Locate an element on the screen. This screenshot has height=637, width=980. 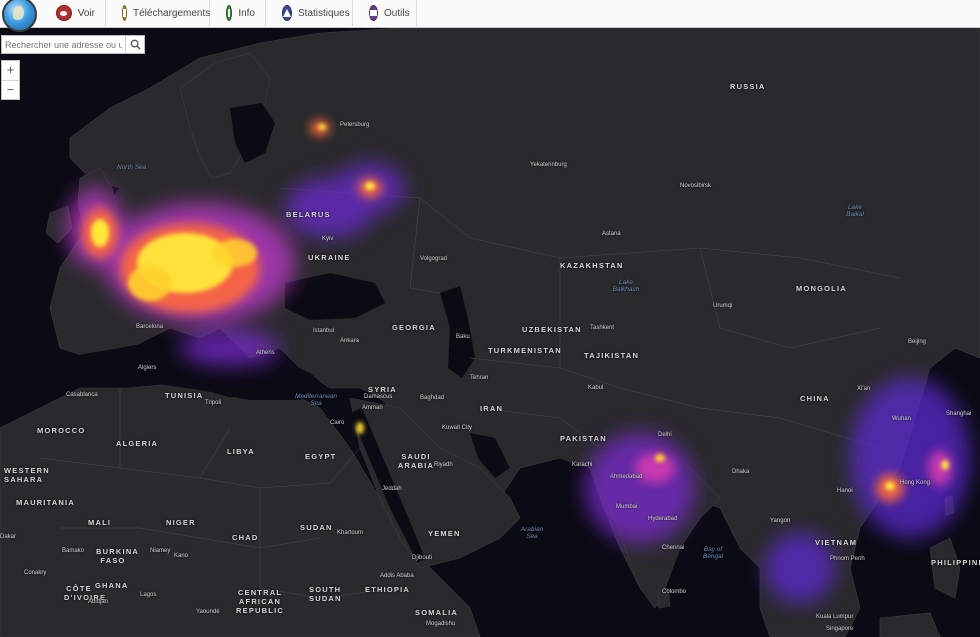
tab-voir: Voir is located at coordinates (73, 13).